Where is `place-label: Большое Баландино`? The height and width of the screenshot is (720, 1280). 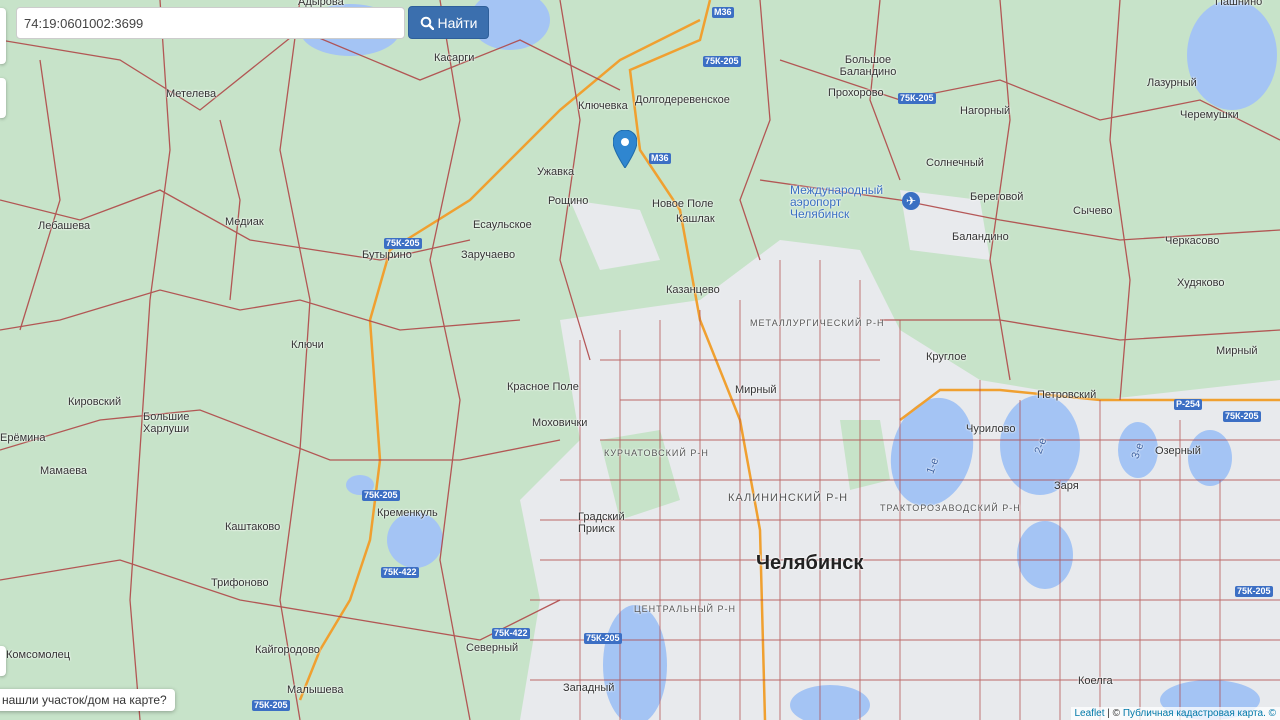 place-label: Большое Баландино is located at coordinates (868, 66).